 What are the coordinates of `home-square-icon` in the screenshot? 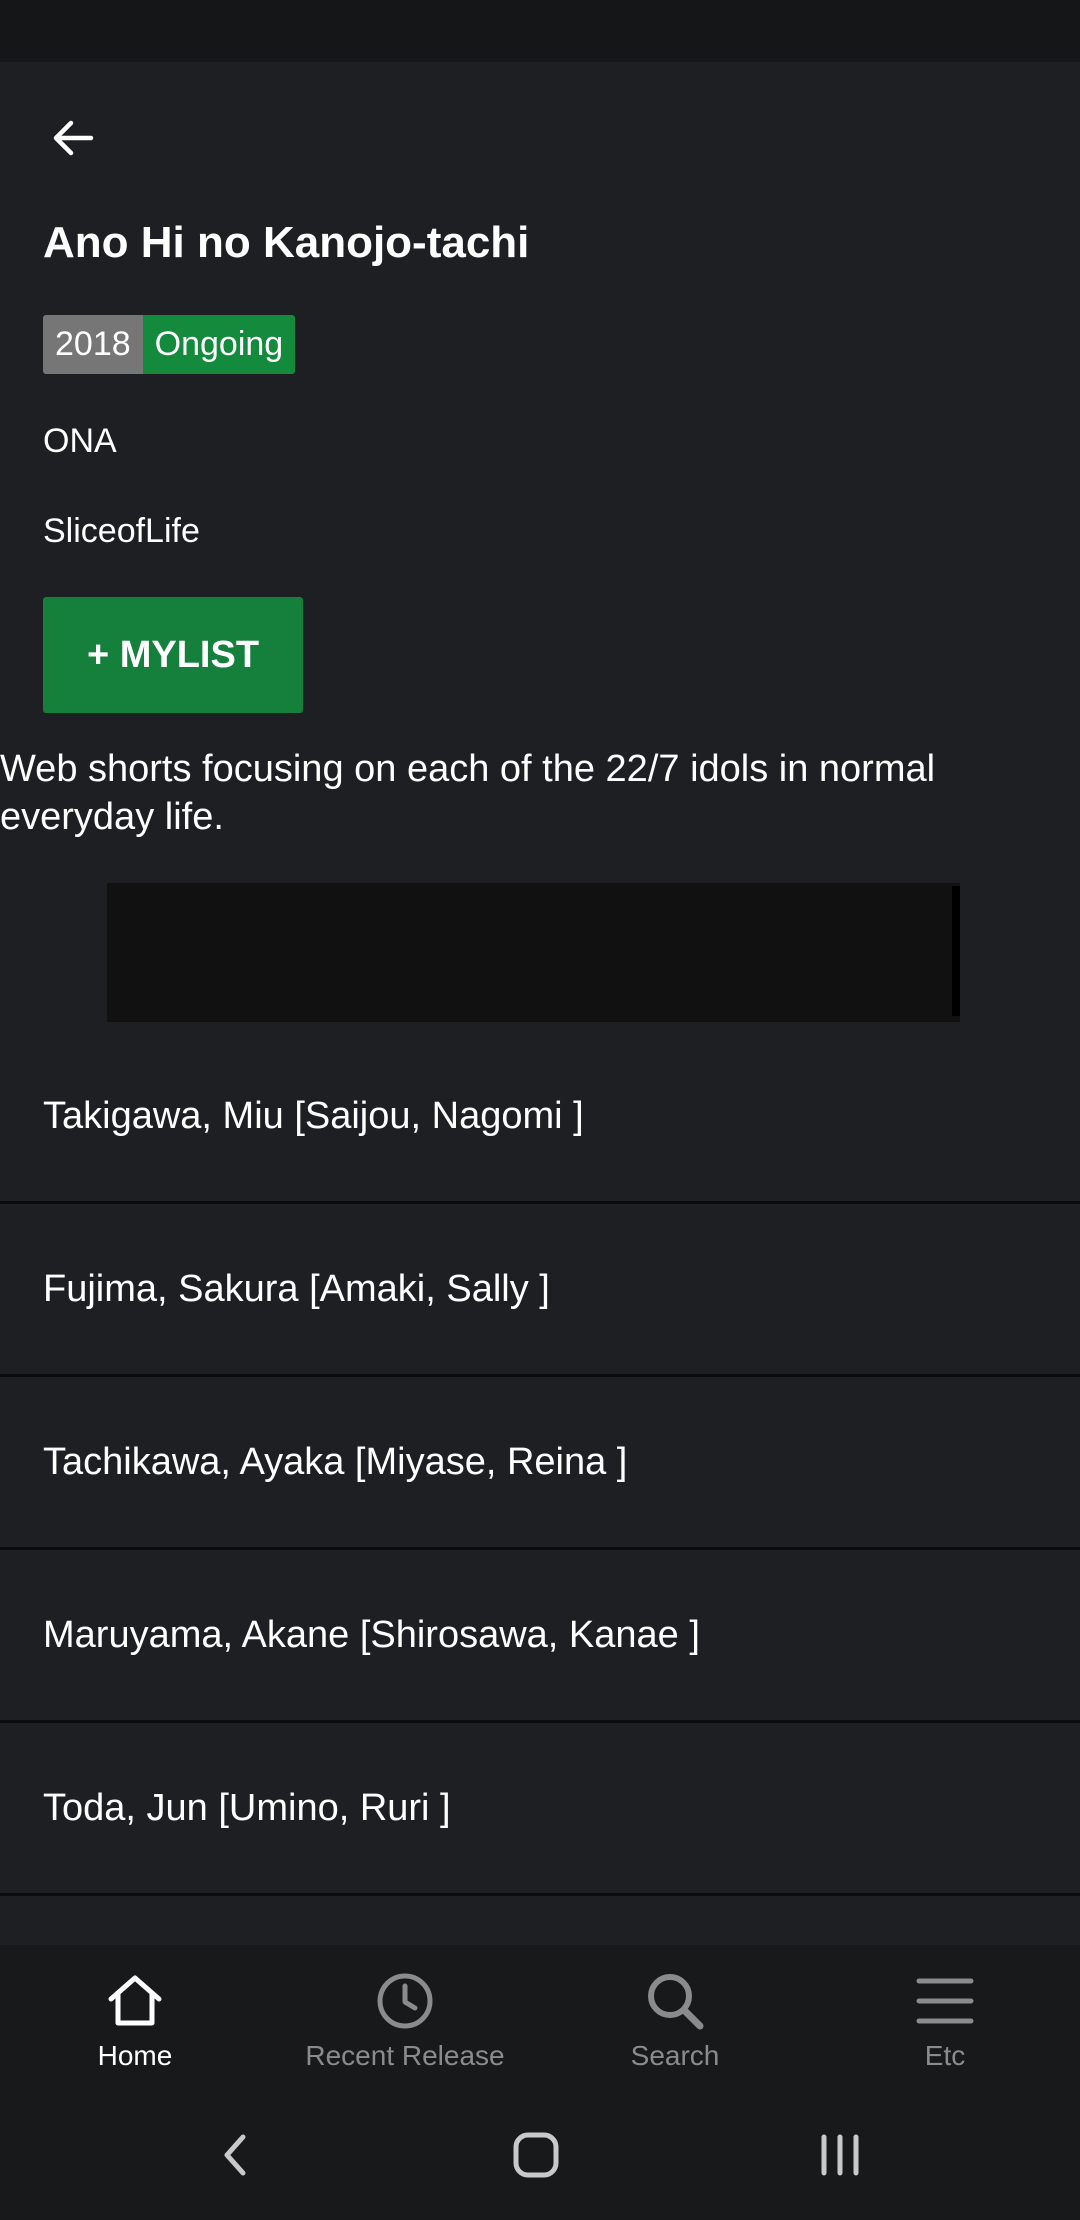 It's located at (536, 2155).